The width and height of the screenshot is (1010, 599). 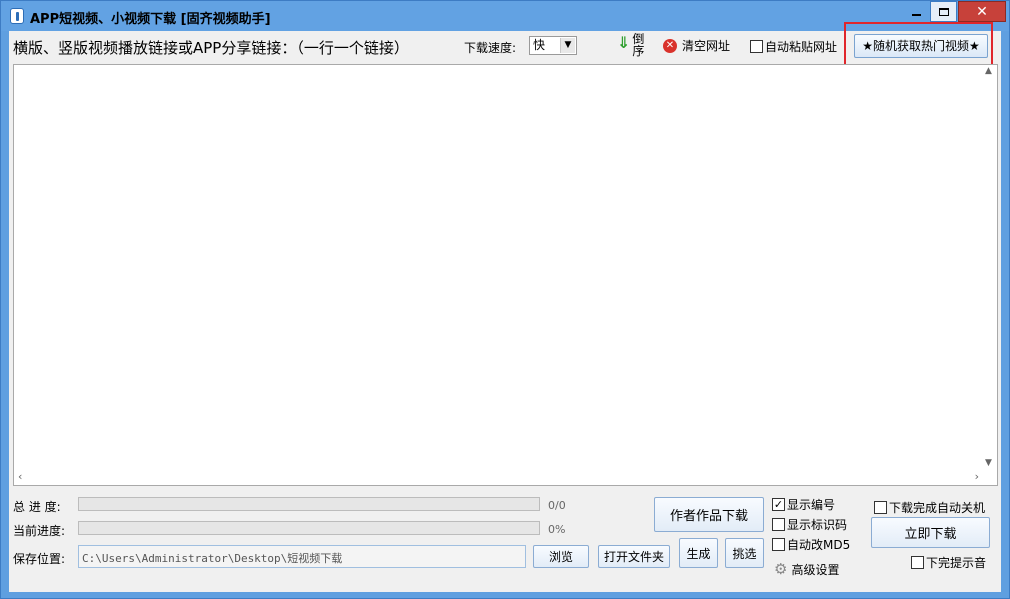 I want to click on scroll-up-icon: ▲, so click(x=988, y=71).